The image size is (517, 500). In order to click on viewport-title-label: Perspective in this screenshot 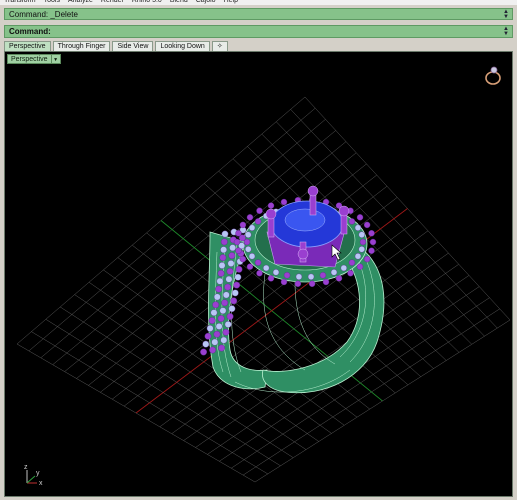, I will do `click(29, 59)`.